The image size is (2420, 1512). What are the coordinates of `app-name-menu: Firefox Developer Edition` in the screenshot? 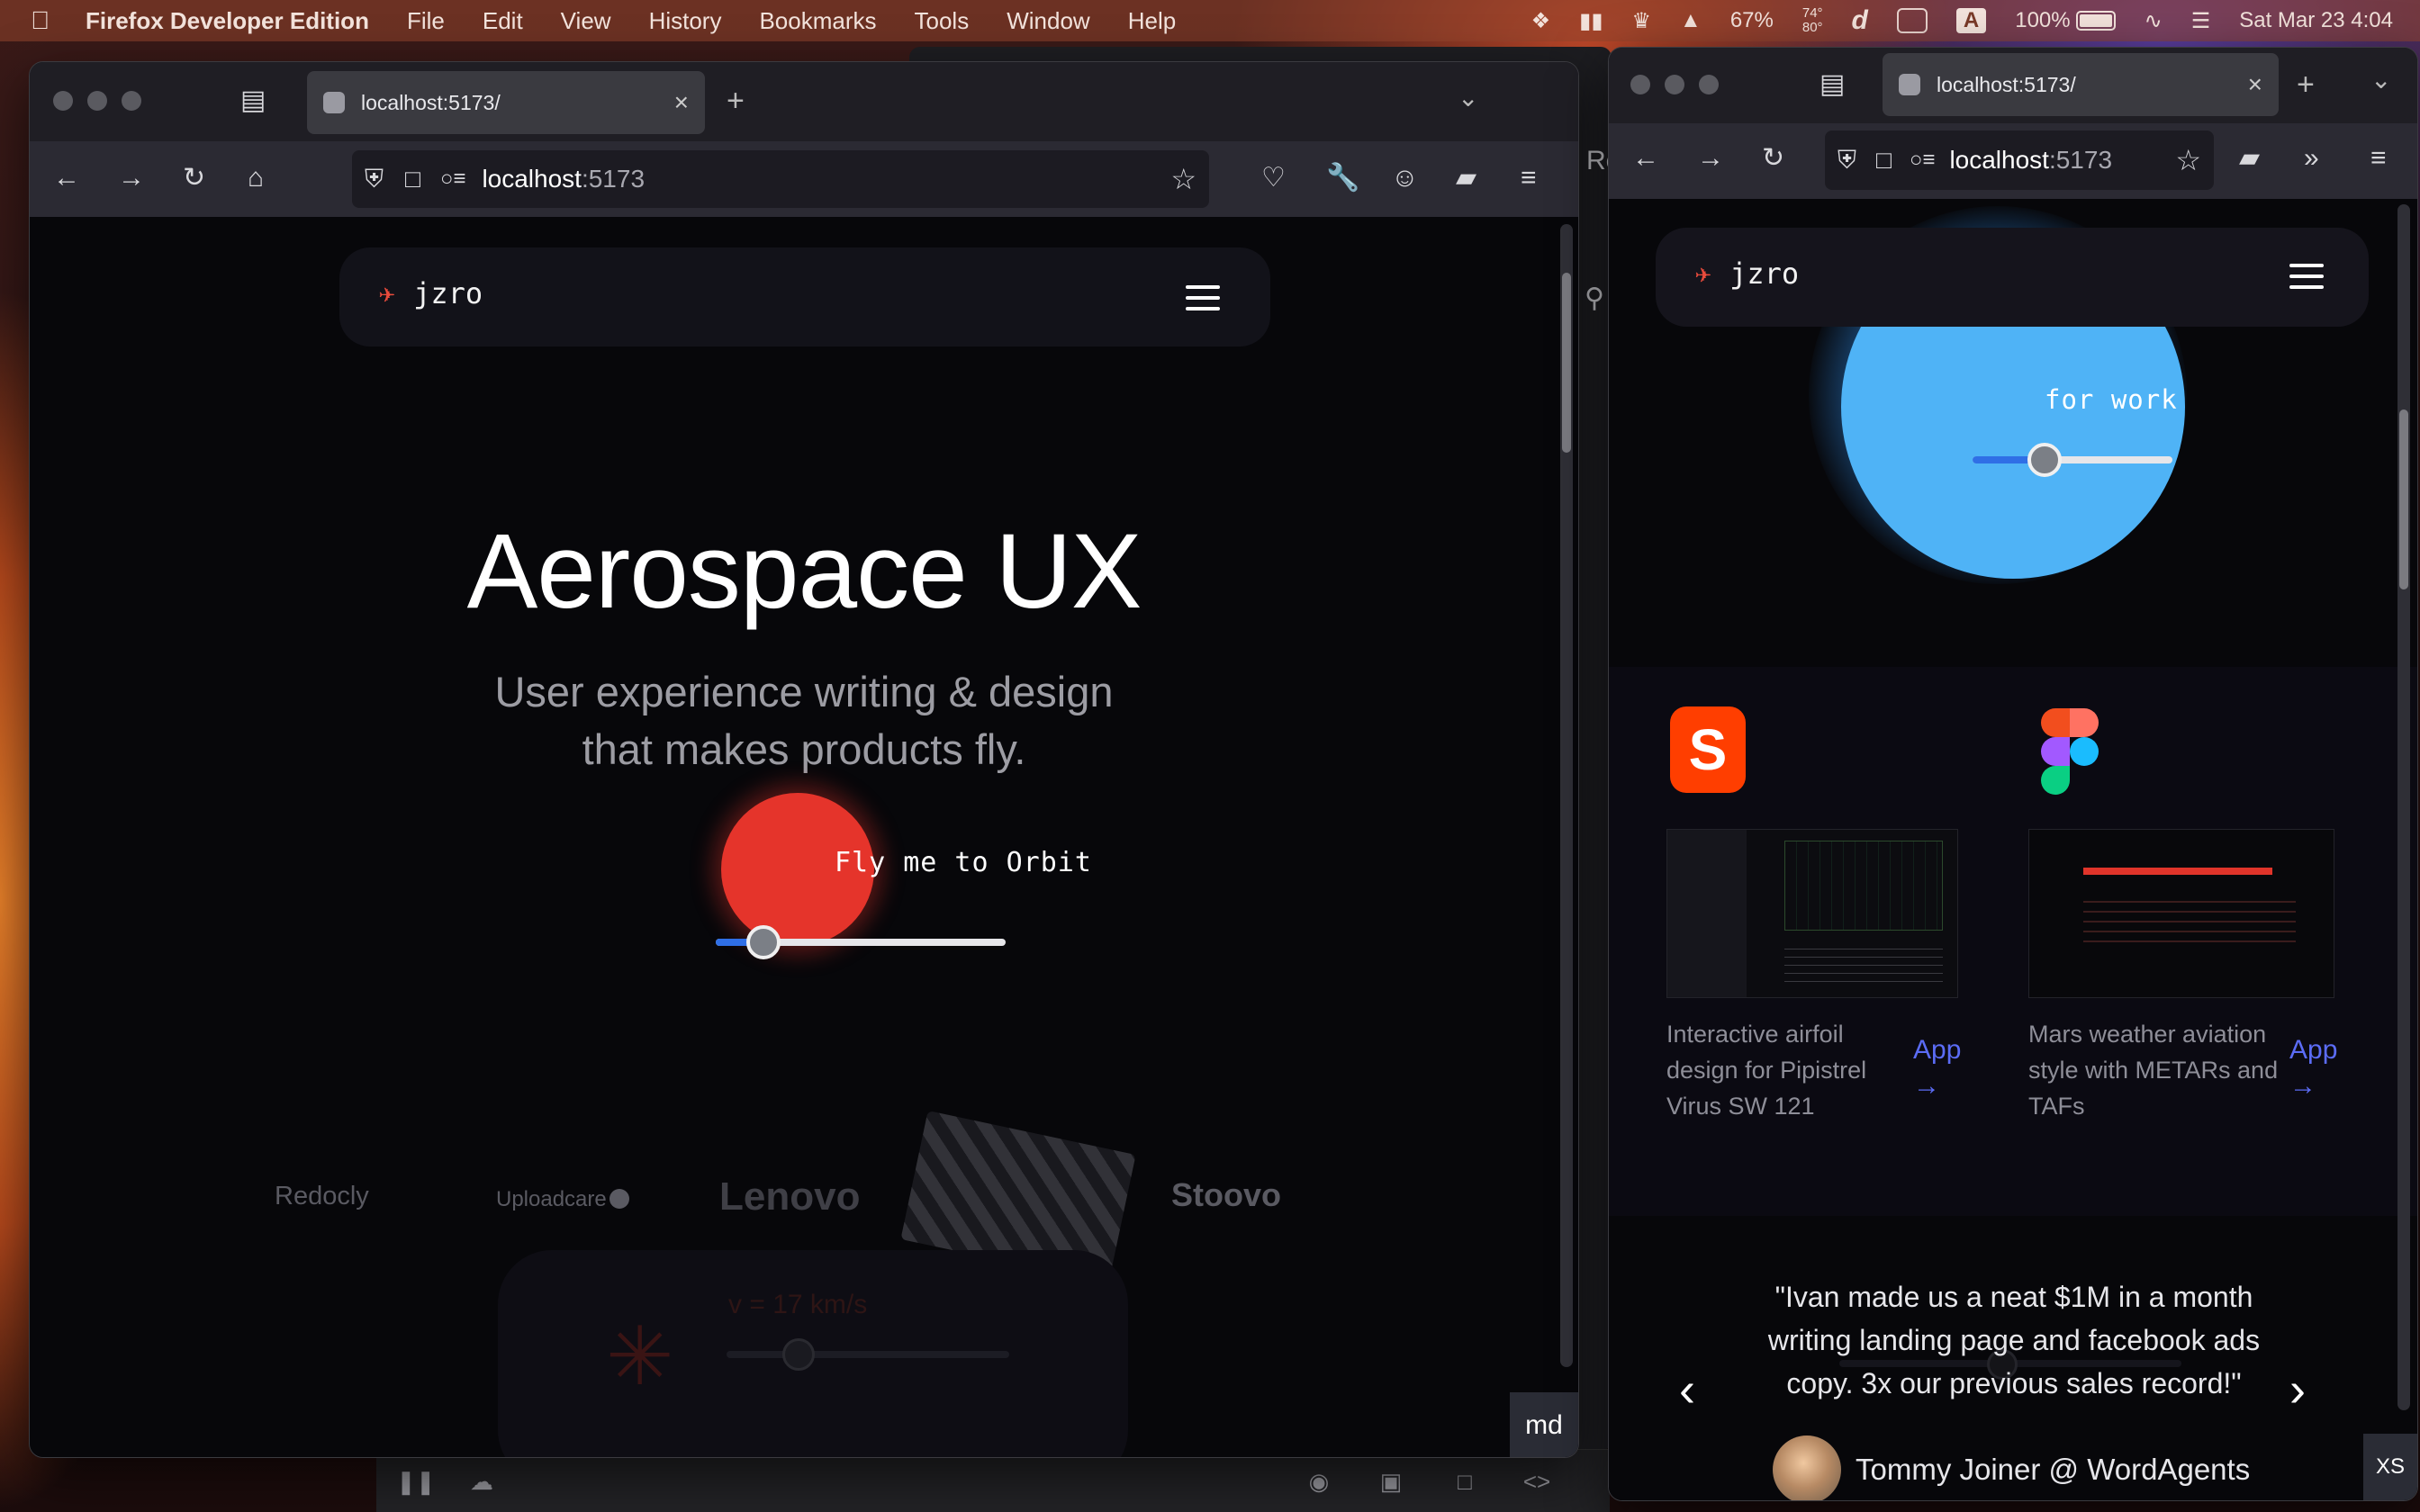 It's located at (227, 21).